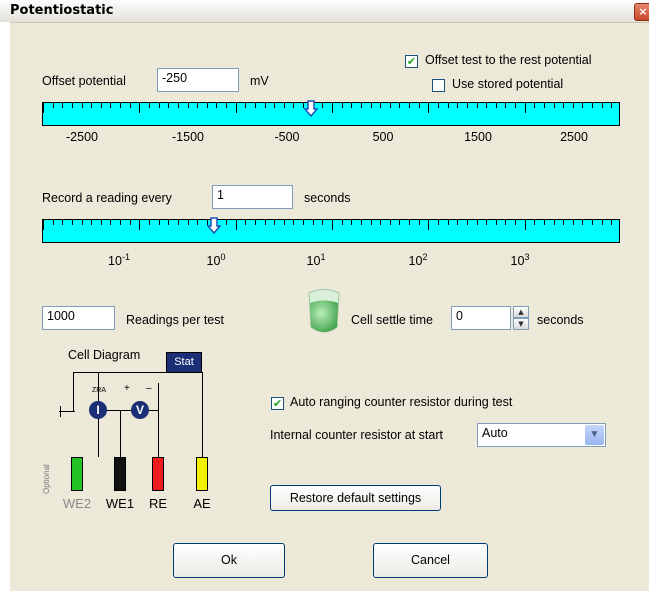 This screenshot has width=649, height=591. What do you see at coordinates (324, 11) in the screenshot?
I see `title-bar: Potentiostatic ×` at bounding box center [324, 11].